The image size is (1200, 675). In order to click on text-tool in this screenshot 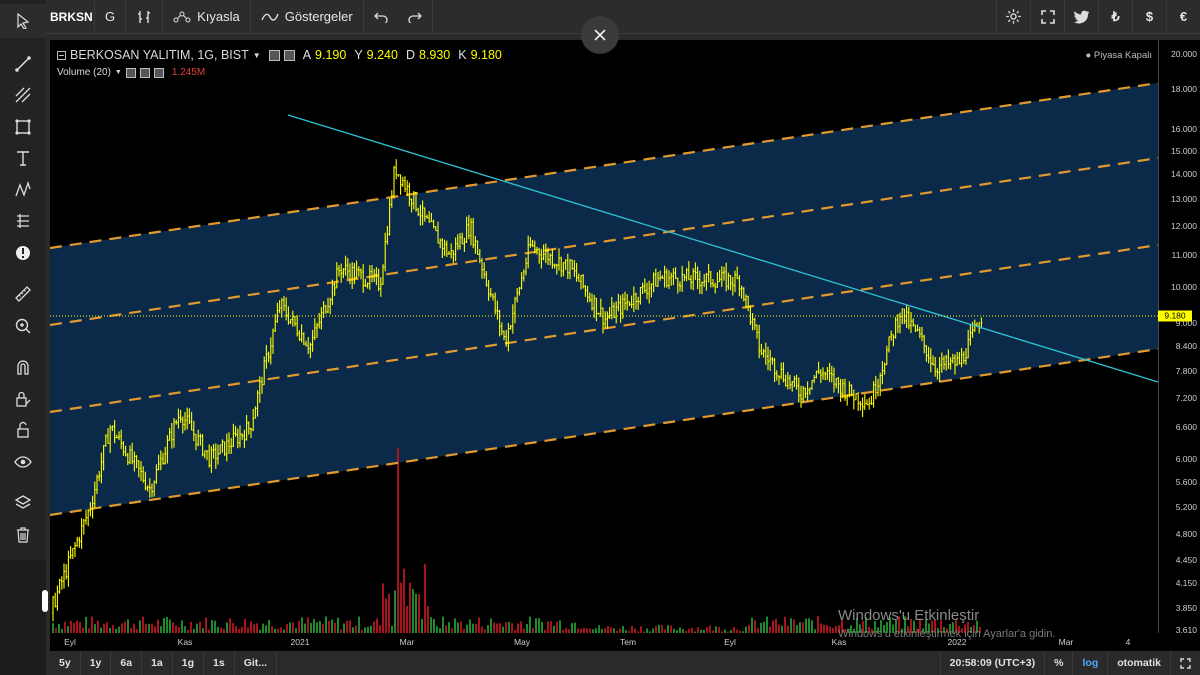, I will do `click(23, 159)`.